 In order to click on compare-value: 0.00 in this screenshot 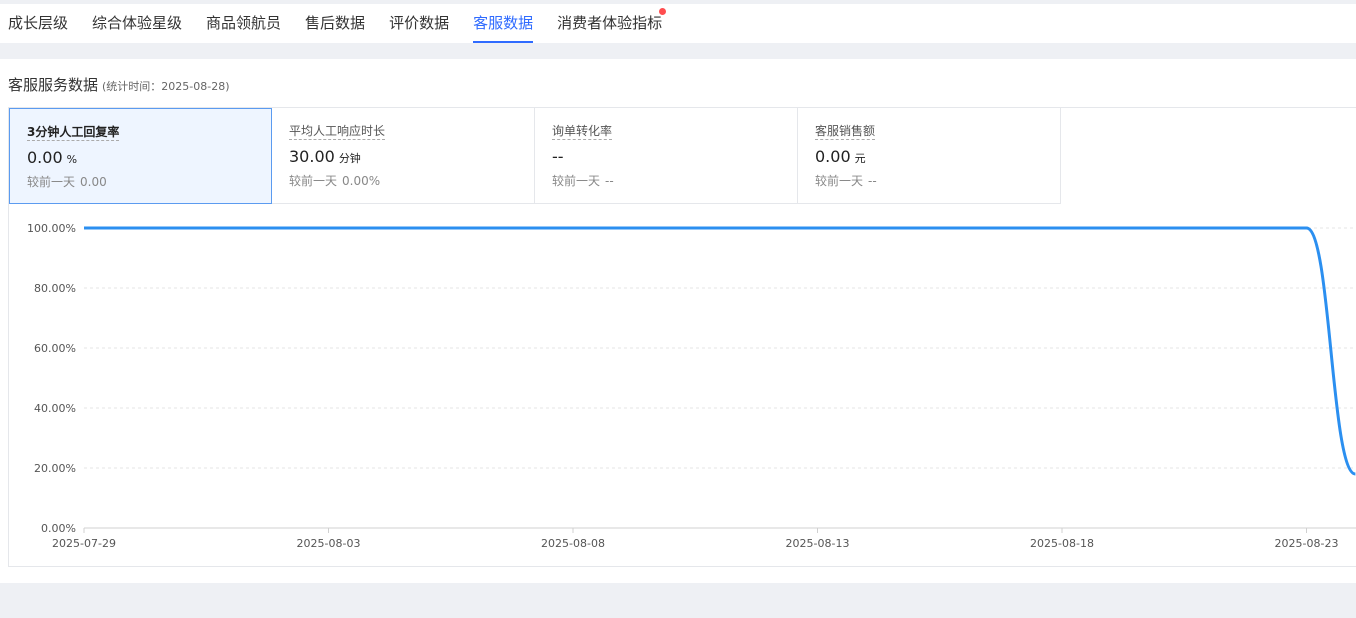, I will do `click(93, 182)`.